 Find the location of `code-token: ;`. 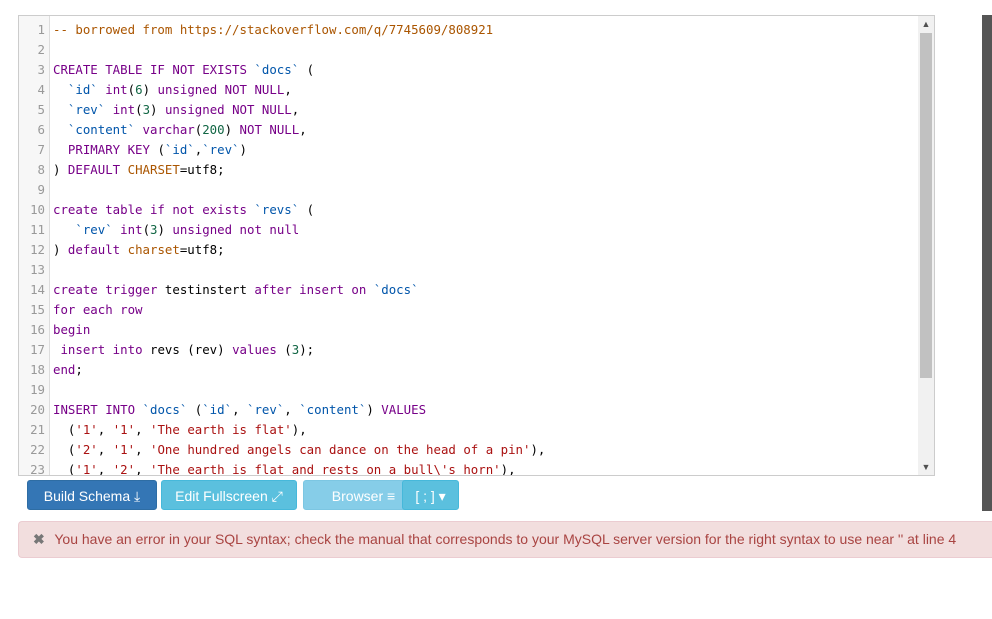

code-token: ; is located at coordinates (79, 369).